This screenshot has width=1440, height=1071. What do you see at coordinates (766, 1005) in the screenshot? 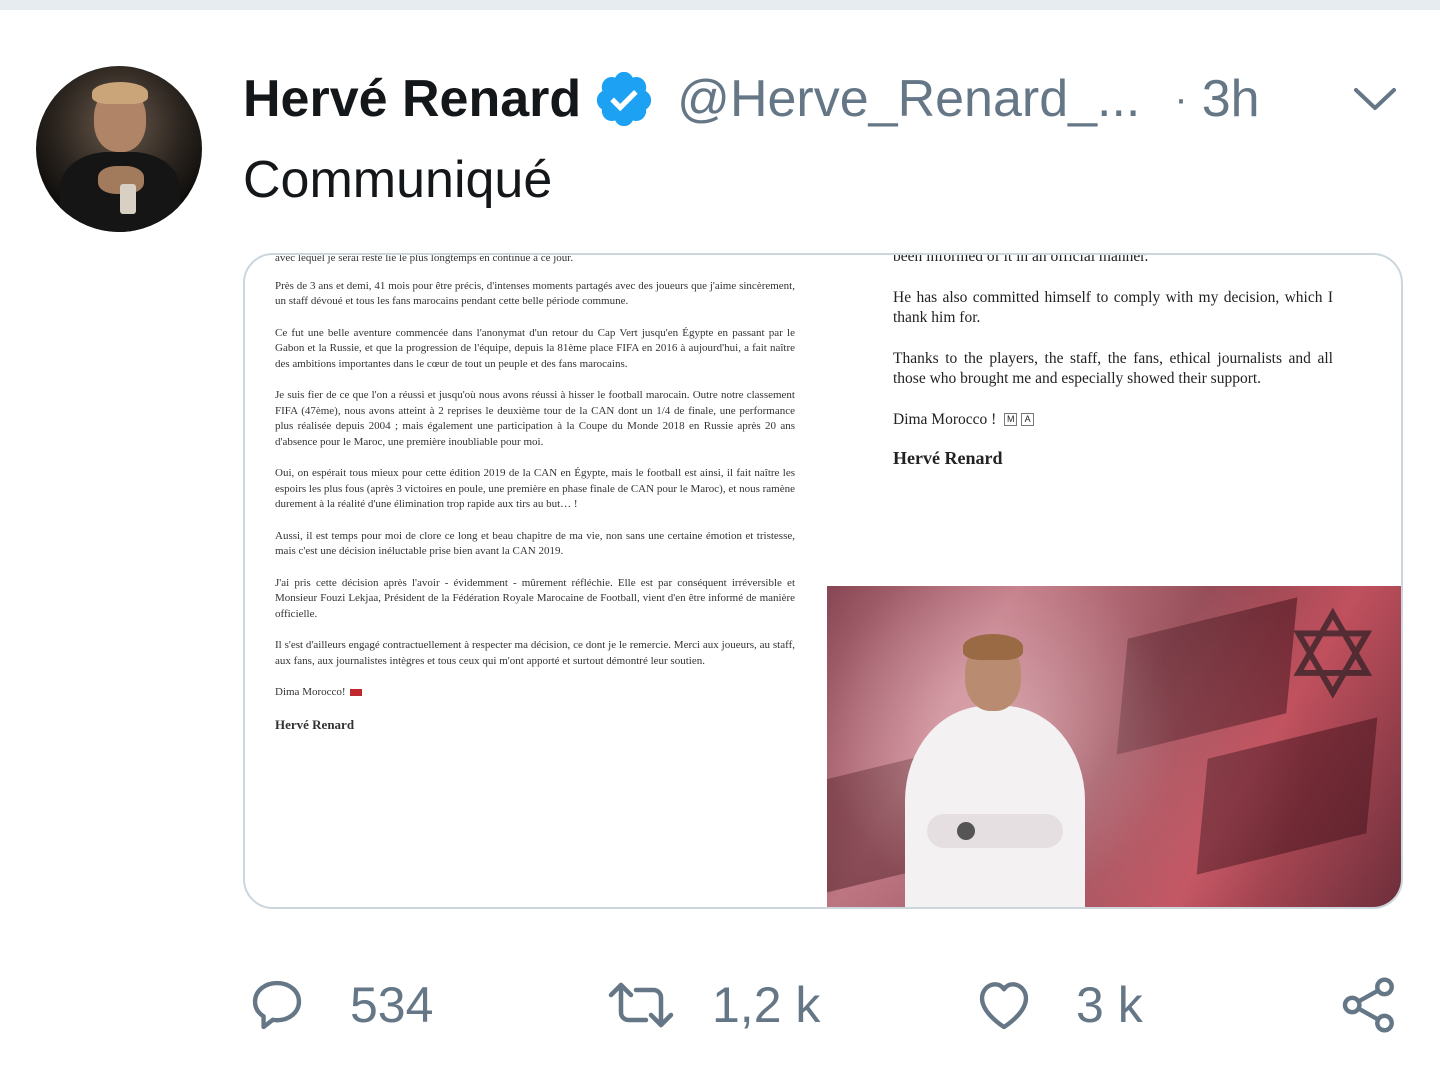
I see `retweet-count: 1,2 k` at bounding box center [766, 1005].